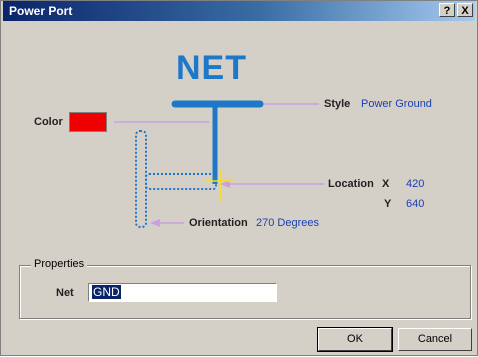  Describe the element at coordinates (106, 292) in the screenshot. I see `net-input-value: GND` at that location.